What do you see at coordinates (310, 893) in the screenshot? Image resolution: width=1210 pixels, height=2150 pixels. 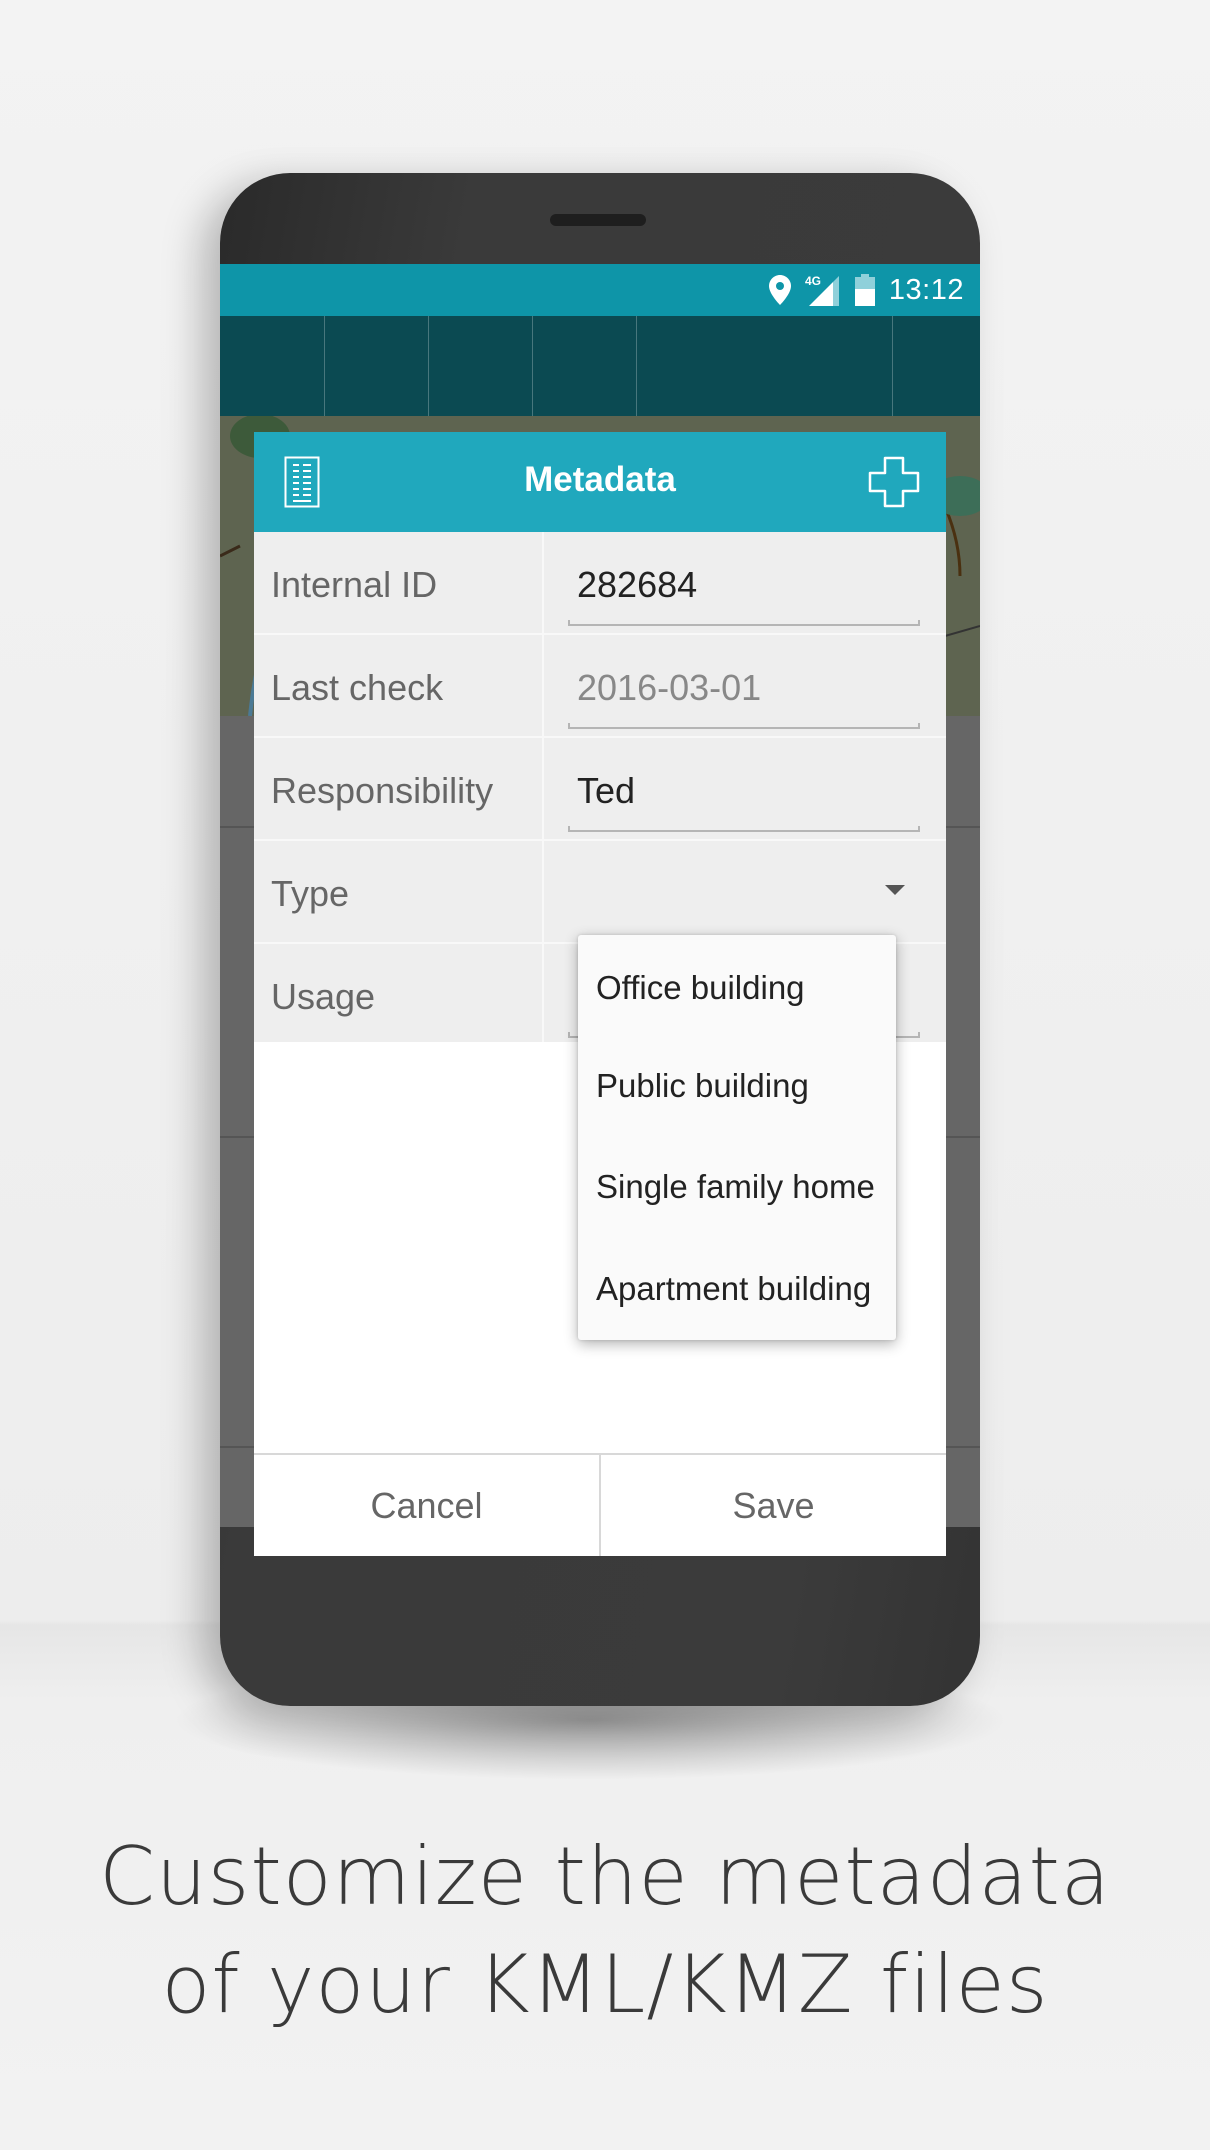 I see `field-label: Type` at bounding box center [310, 893].